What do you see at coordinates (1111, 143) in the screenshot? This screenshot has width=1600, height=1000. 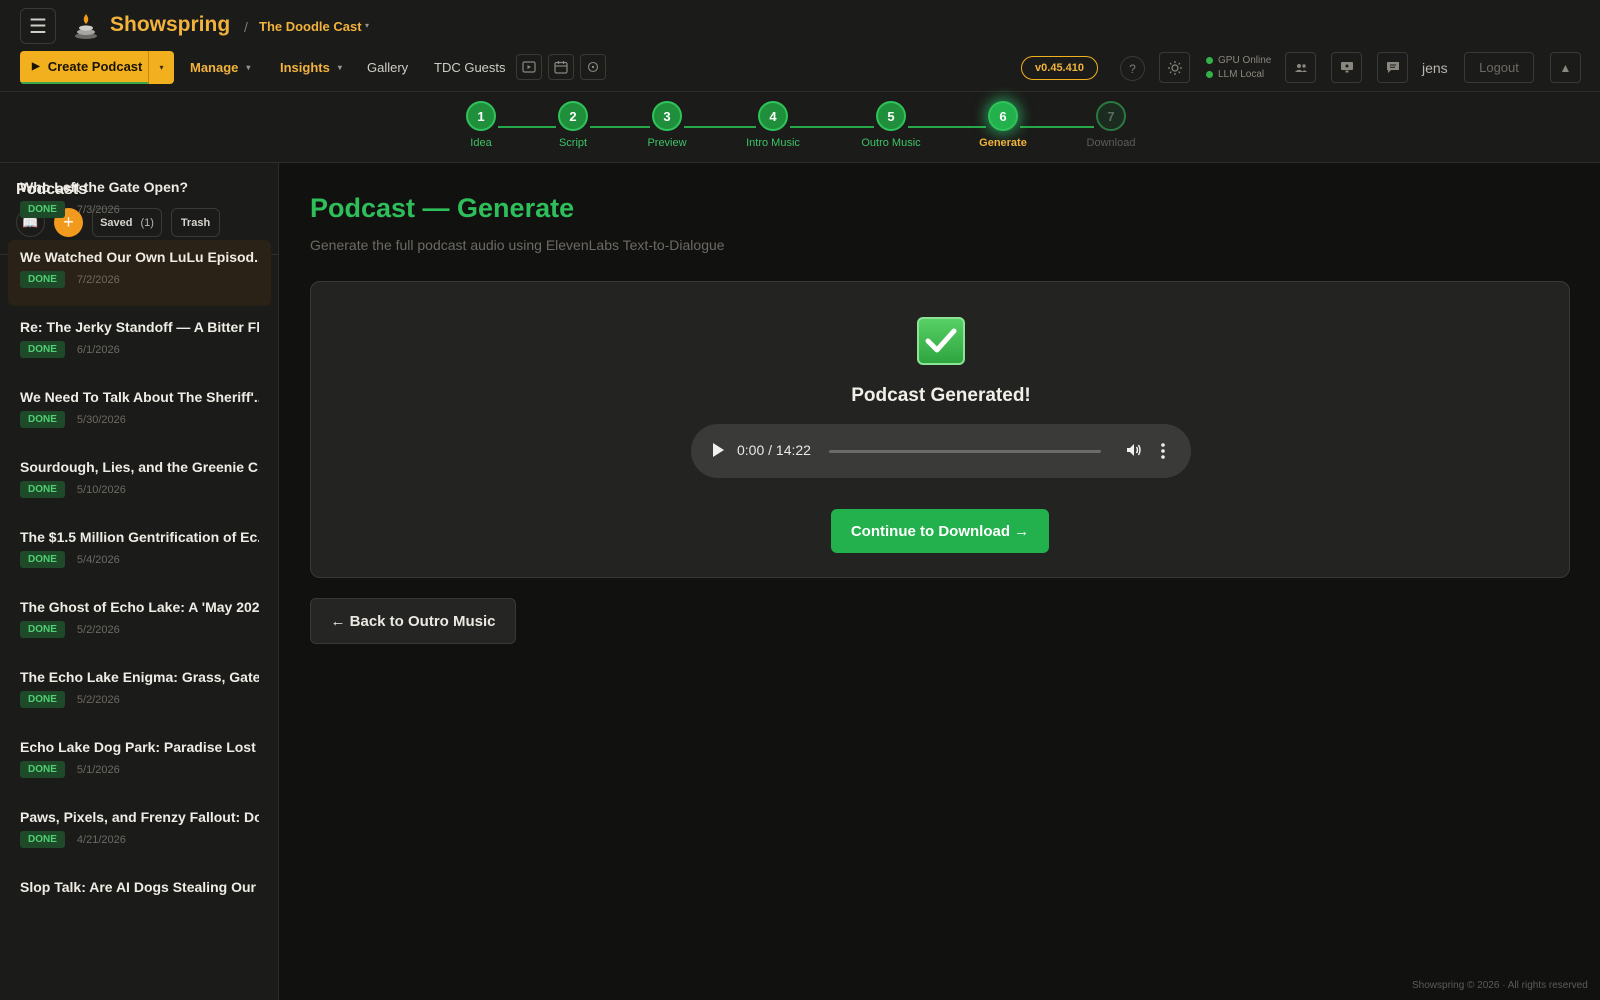 I see `step-label: Download` at bounding box center [1111, 143].